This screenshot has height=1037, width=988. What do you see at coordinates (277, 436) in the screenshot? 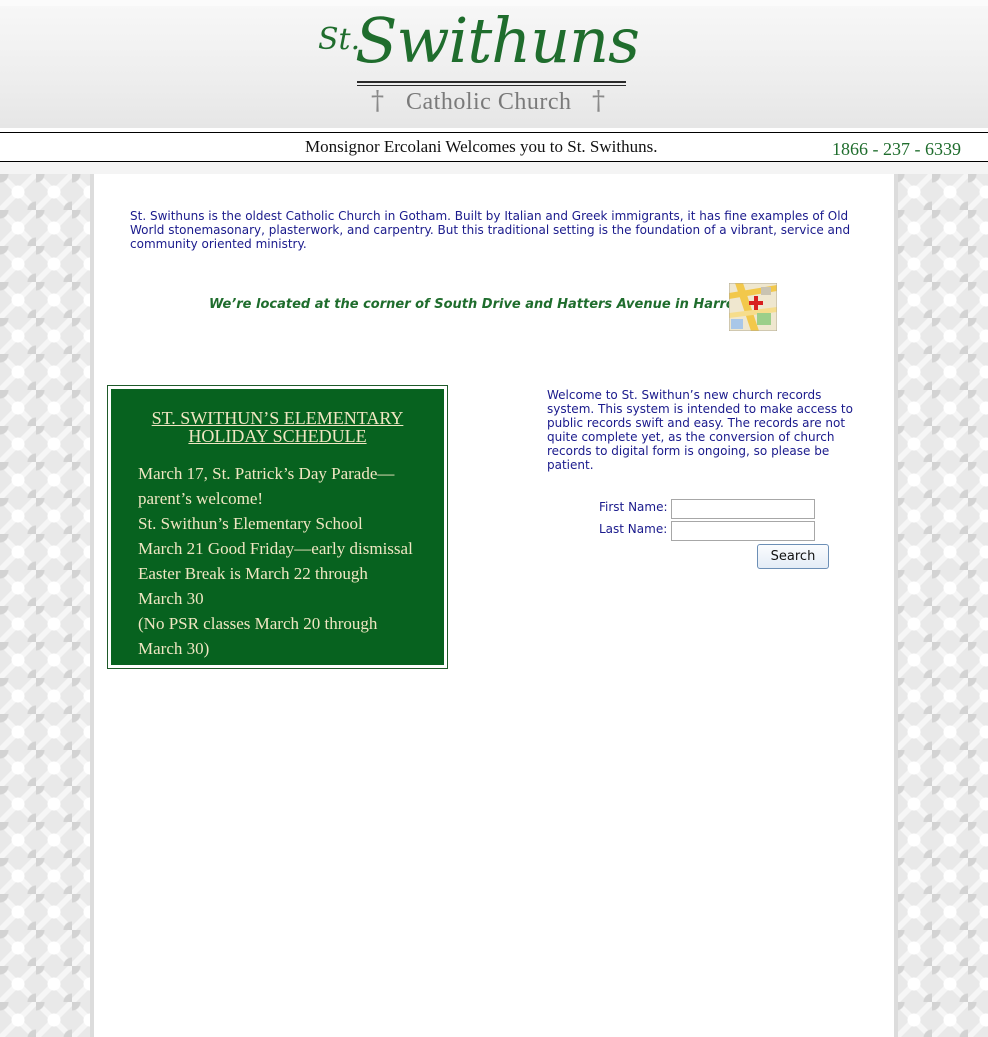
I see `schedule-title-line: HOLIDAY SCHEDULE` at bounding box center [277, 436].